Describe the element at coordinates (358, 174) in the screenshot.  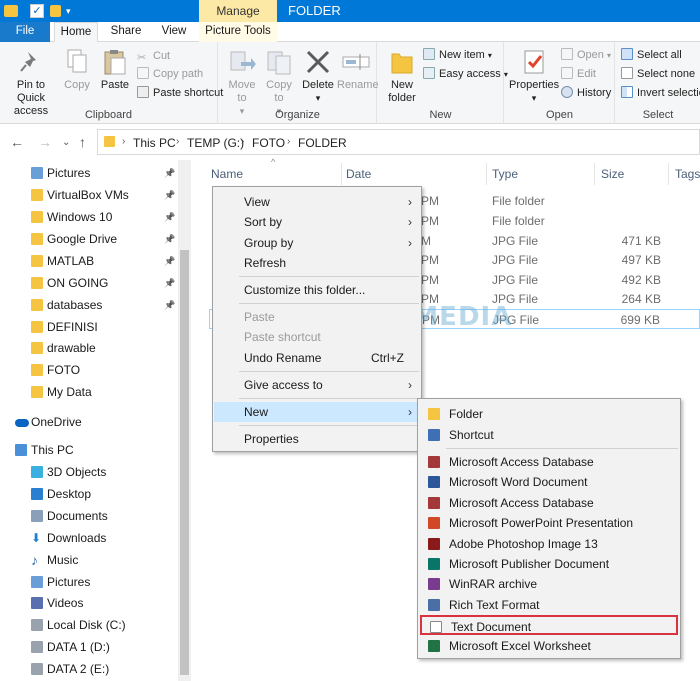
I see `column-date: Date` at that location.